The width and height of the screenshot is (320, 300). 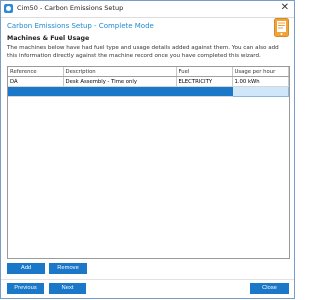 What do you see at coordinates (36, 72) in the screenshot?
I see `column-header-reference: Reference` at bounding box center [36, 72].